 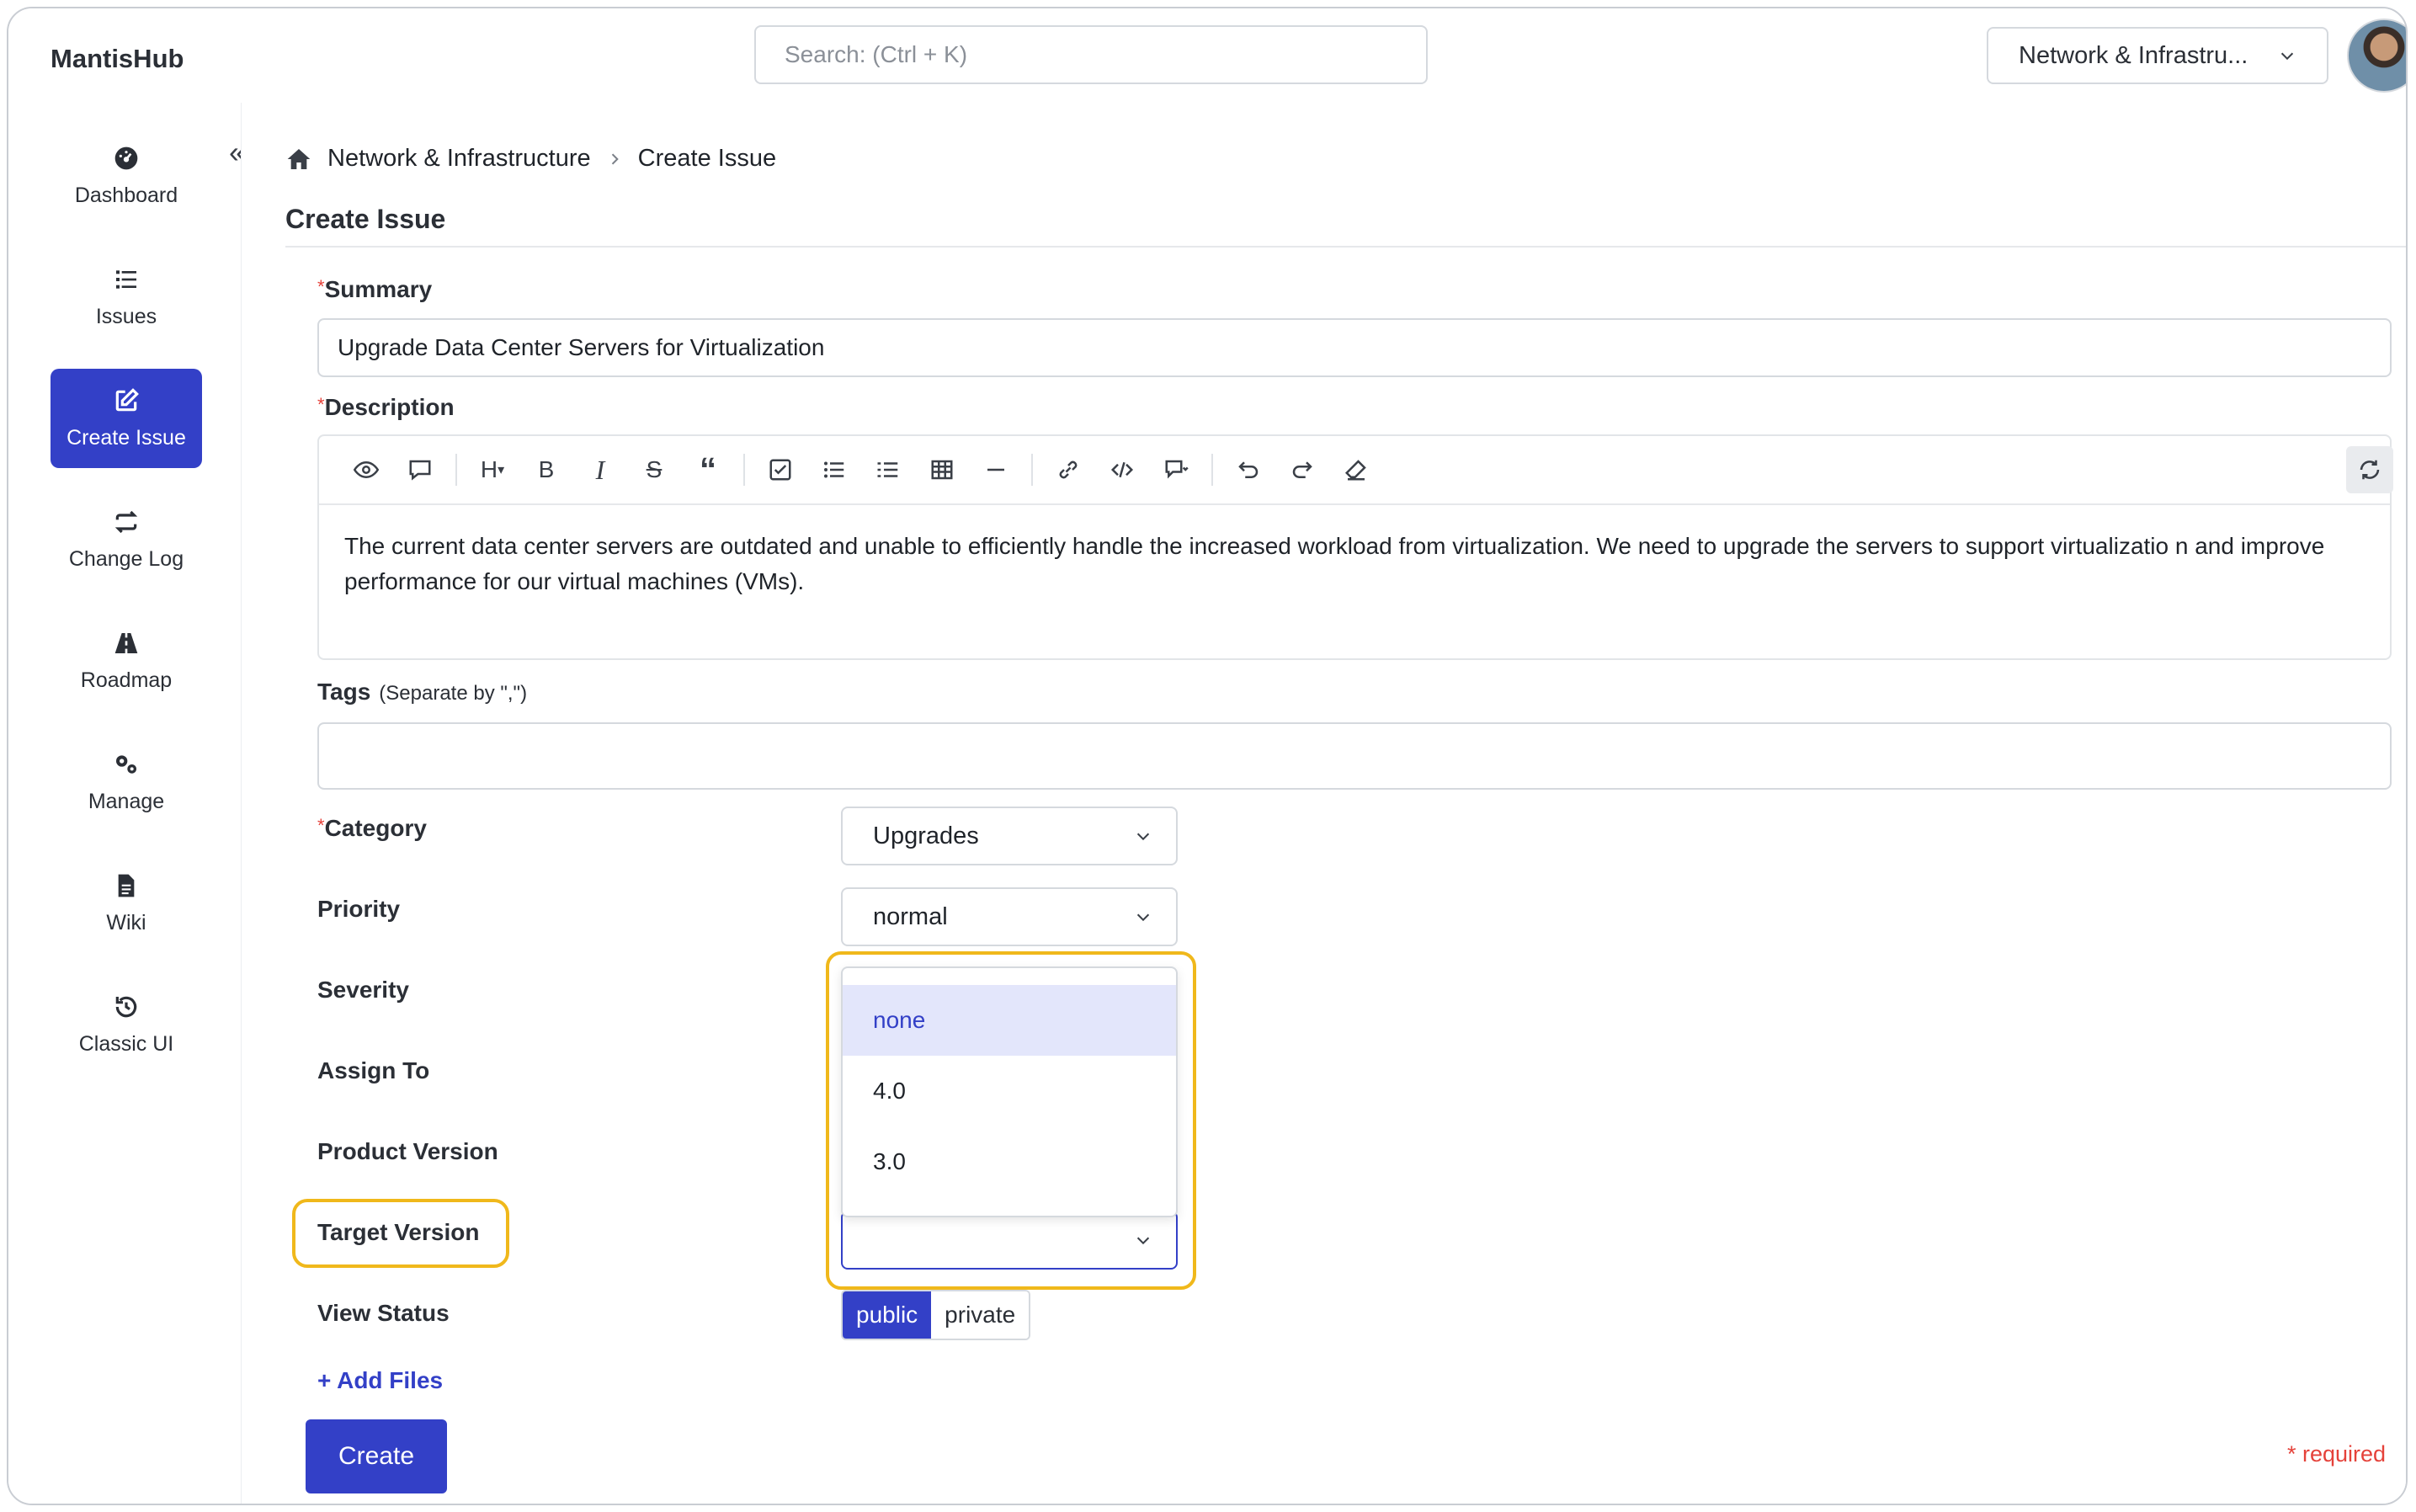 What do you see at coordinates (708, 470) in the screenshot?
I see `quote-icon: “` at bounding box center [708, 470].